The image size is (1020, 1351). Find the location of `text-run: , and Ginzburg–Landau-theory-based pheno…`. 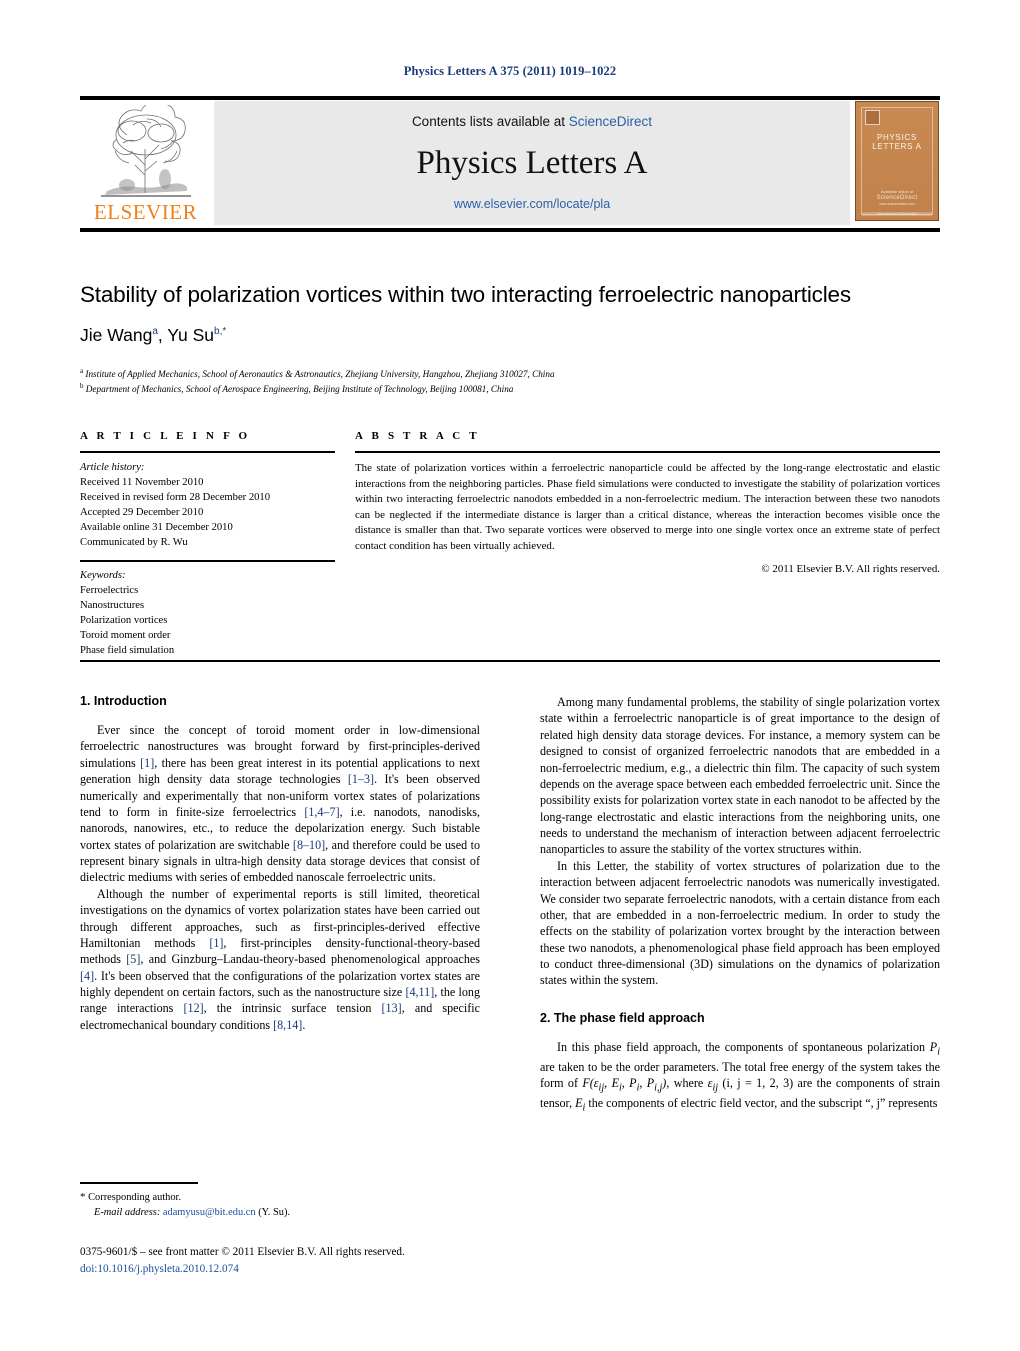

text-run: , and Ginzburg–Landau-theory-based pheno… is located at coordinates (310, 959).